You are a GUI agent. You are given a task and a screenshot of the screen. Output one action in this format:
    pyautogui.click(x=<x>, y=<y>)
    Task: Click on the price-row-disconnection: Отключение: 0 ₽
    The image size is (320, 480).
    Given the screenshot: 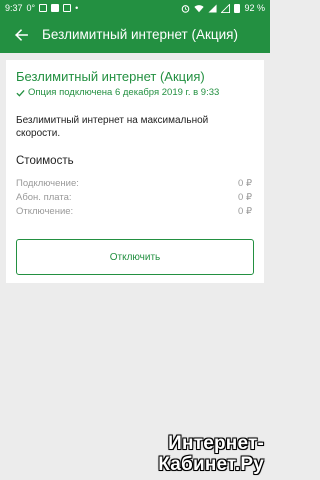 What is the action you would take?
    pyautogui.click(x=135, y=212)
    